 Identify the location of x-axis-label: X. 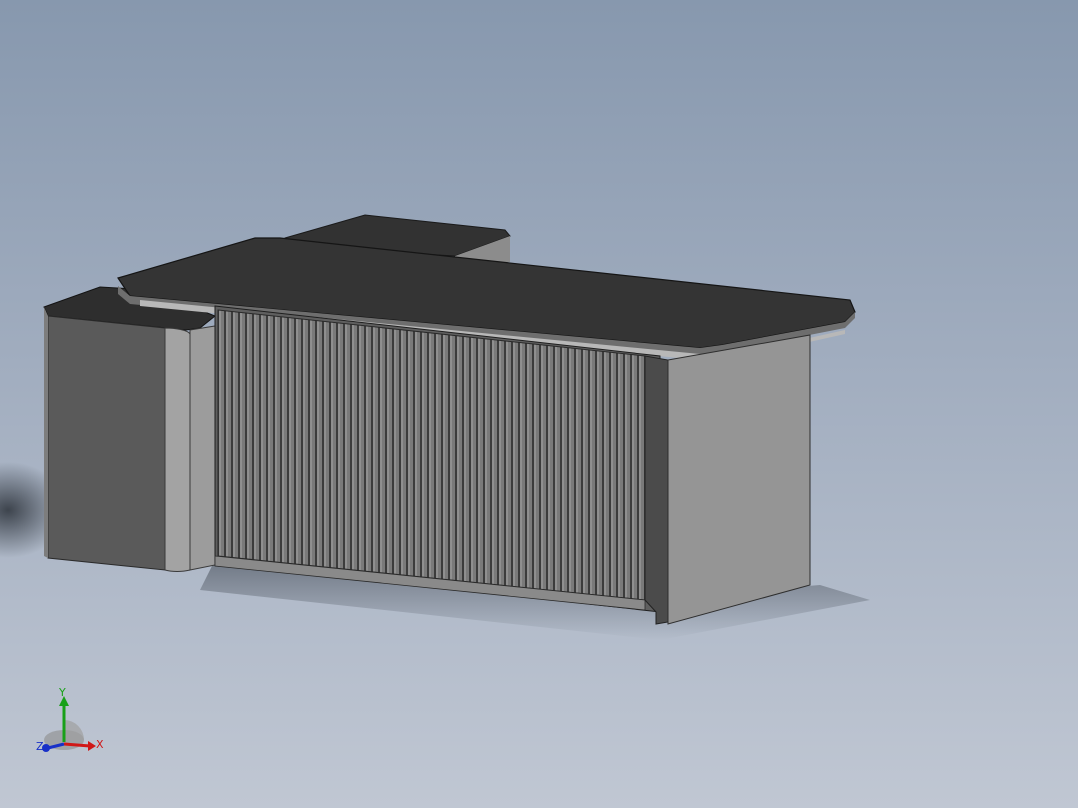
(100, 744).